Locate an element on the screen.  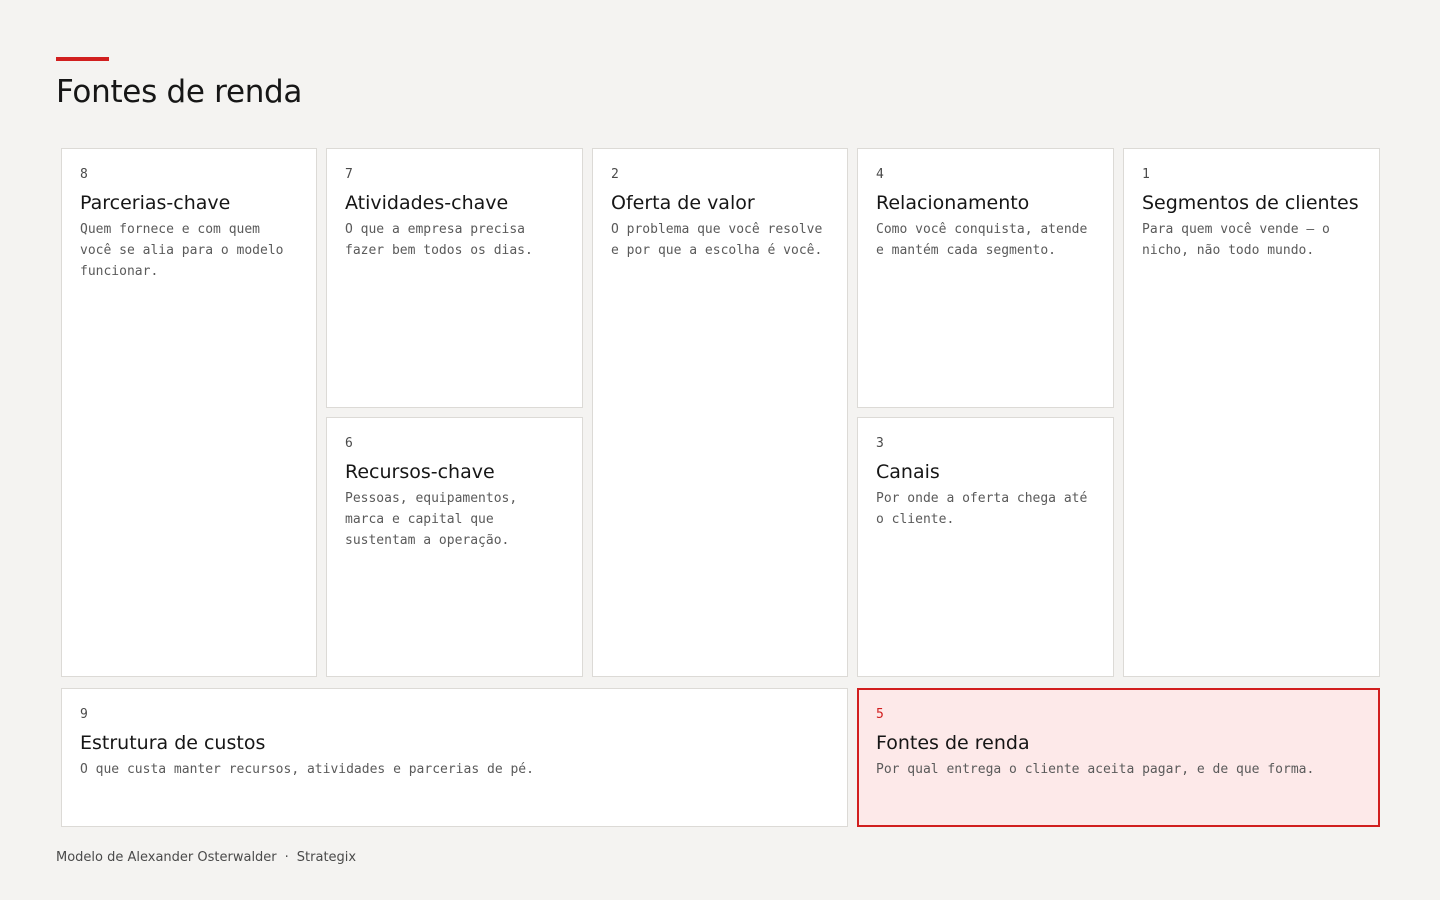
block-title: Recursos-chave is located at coordinates (420, 472).